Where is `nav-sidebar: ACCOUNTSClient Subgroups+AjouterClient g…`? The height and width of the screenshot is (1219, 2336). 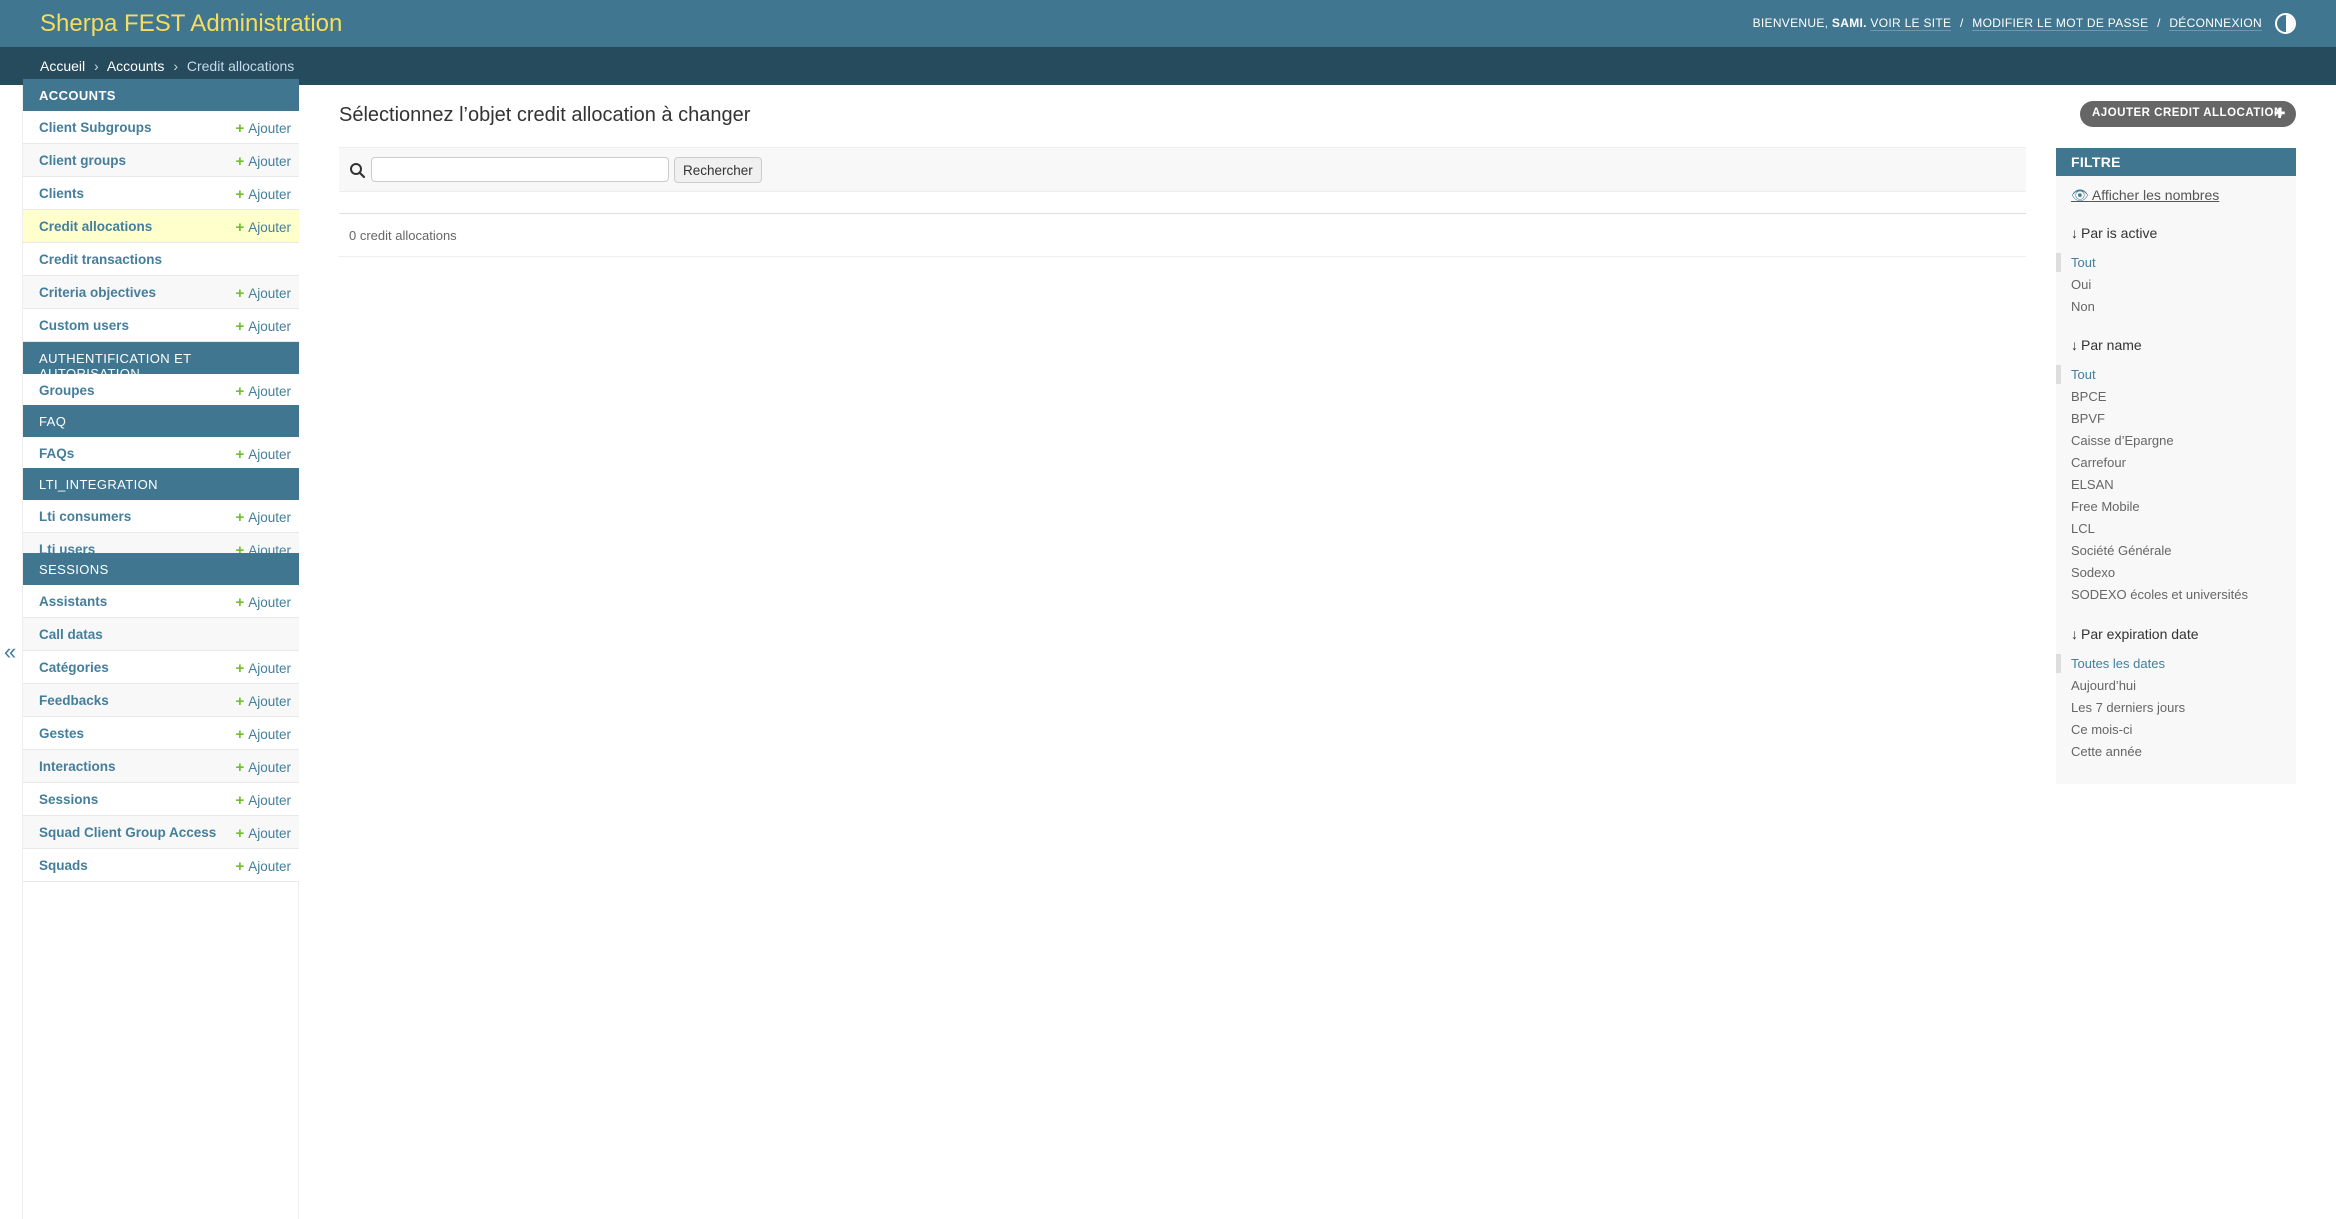 nav-sidebar: ACCOUNTSClient Subgroups+AjouterClient g… is located at coordinates (160, 649).